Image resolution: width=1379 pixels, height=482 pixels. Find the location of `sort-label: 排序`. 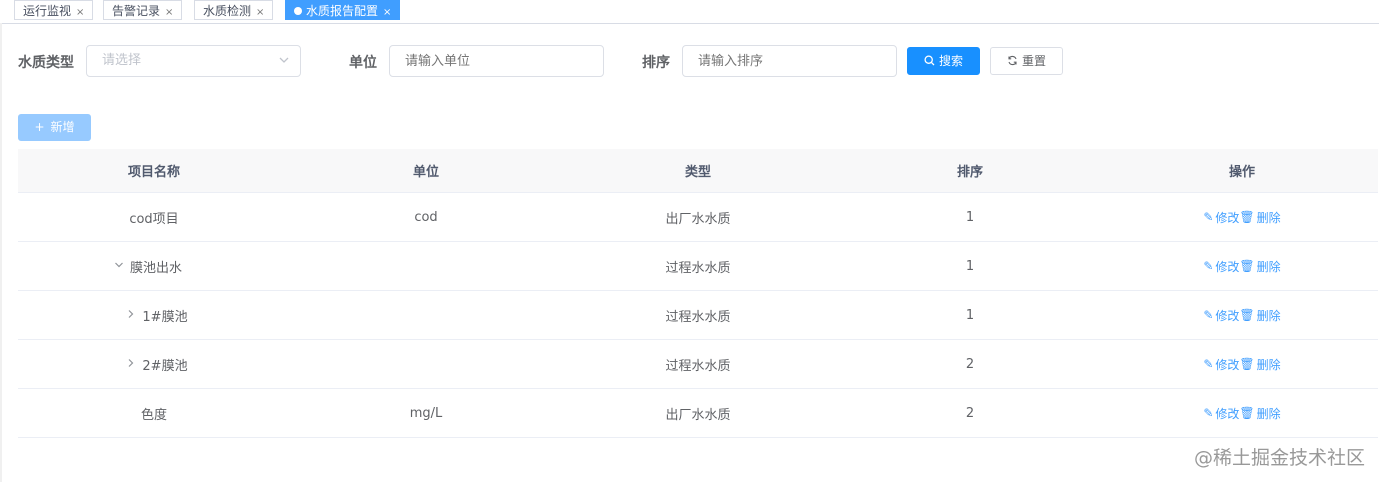

sort-label: 排序 is located at coordinates (656, 63).